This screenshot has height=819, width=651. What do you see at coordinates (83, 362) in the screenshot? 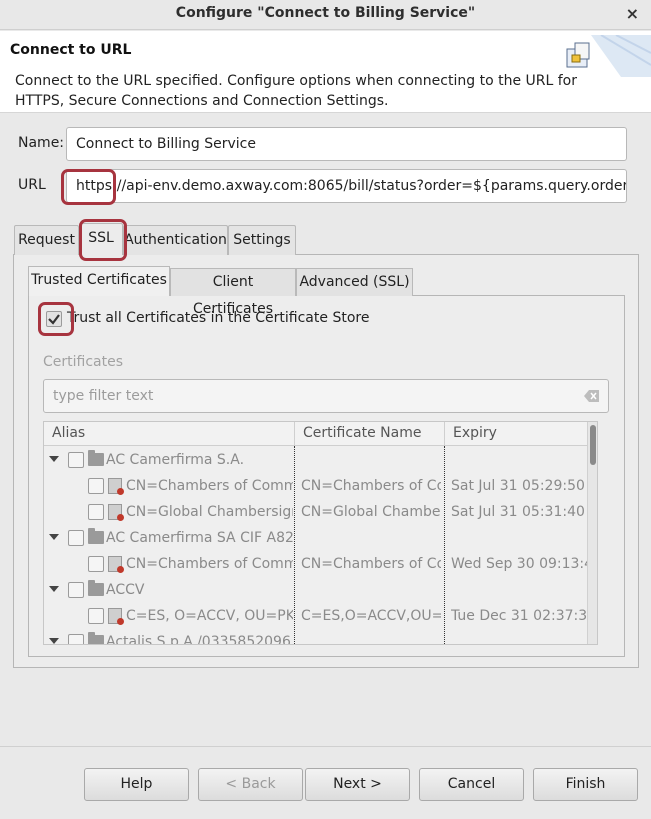
I see `certificates-label: Certificates` at bounding box center [83, 362].